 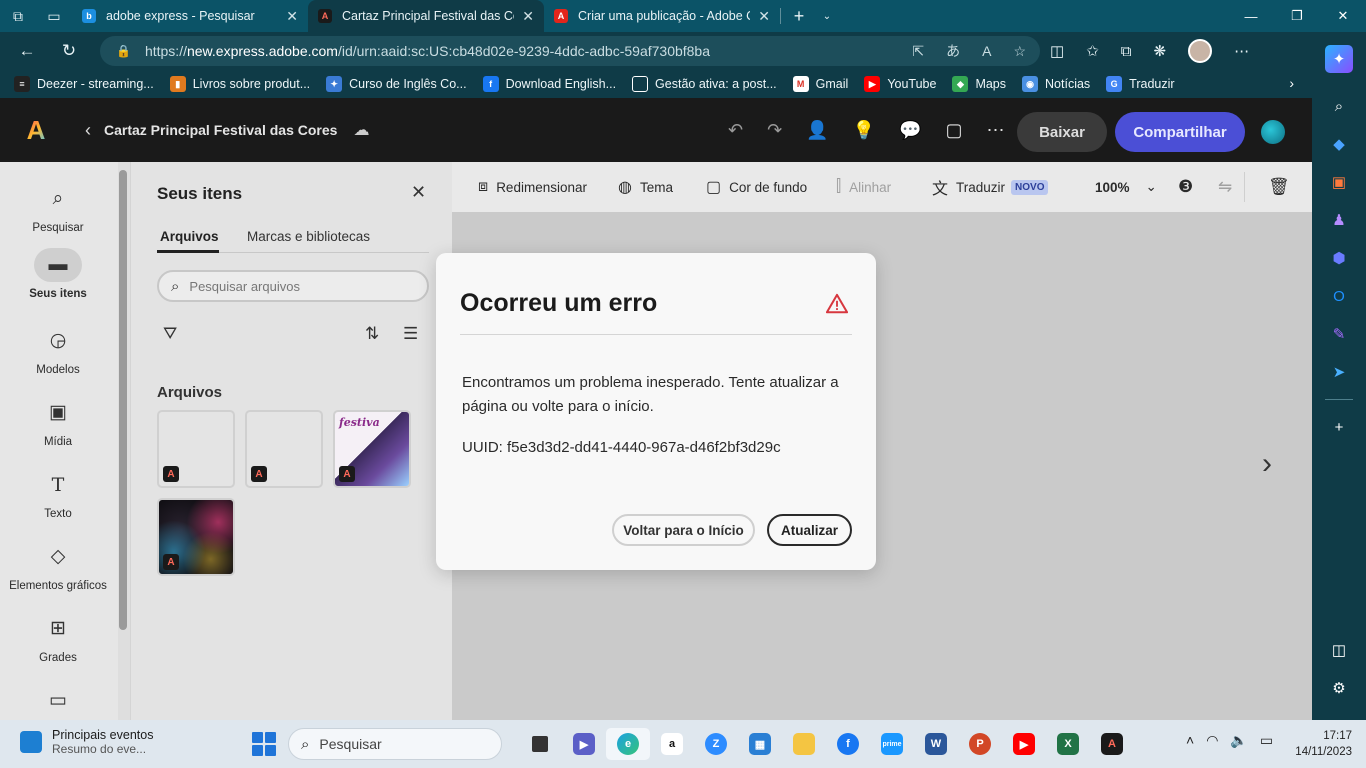 What do you see at coordinates (1339, 182) in the screenshot?
I see `toolbox-icon: ▣` at bounding box center [1339, 182].